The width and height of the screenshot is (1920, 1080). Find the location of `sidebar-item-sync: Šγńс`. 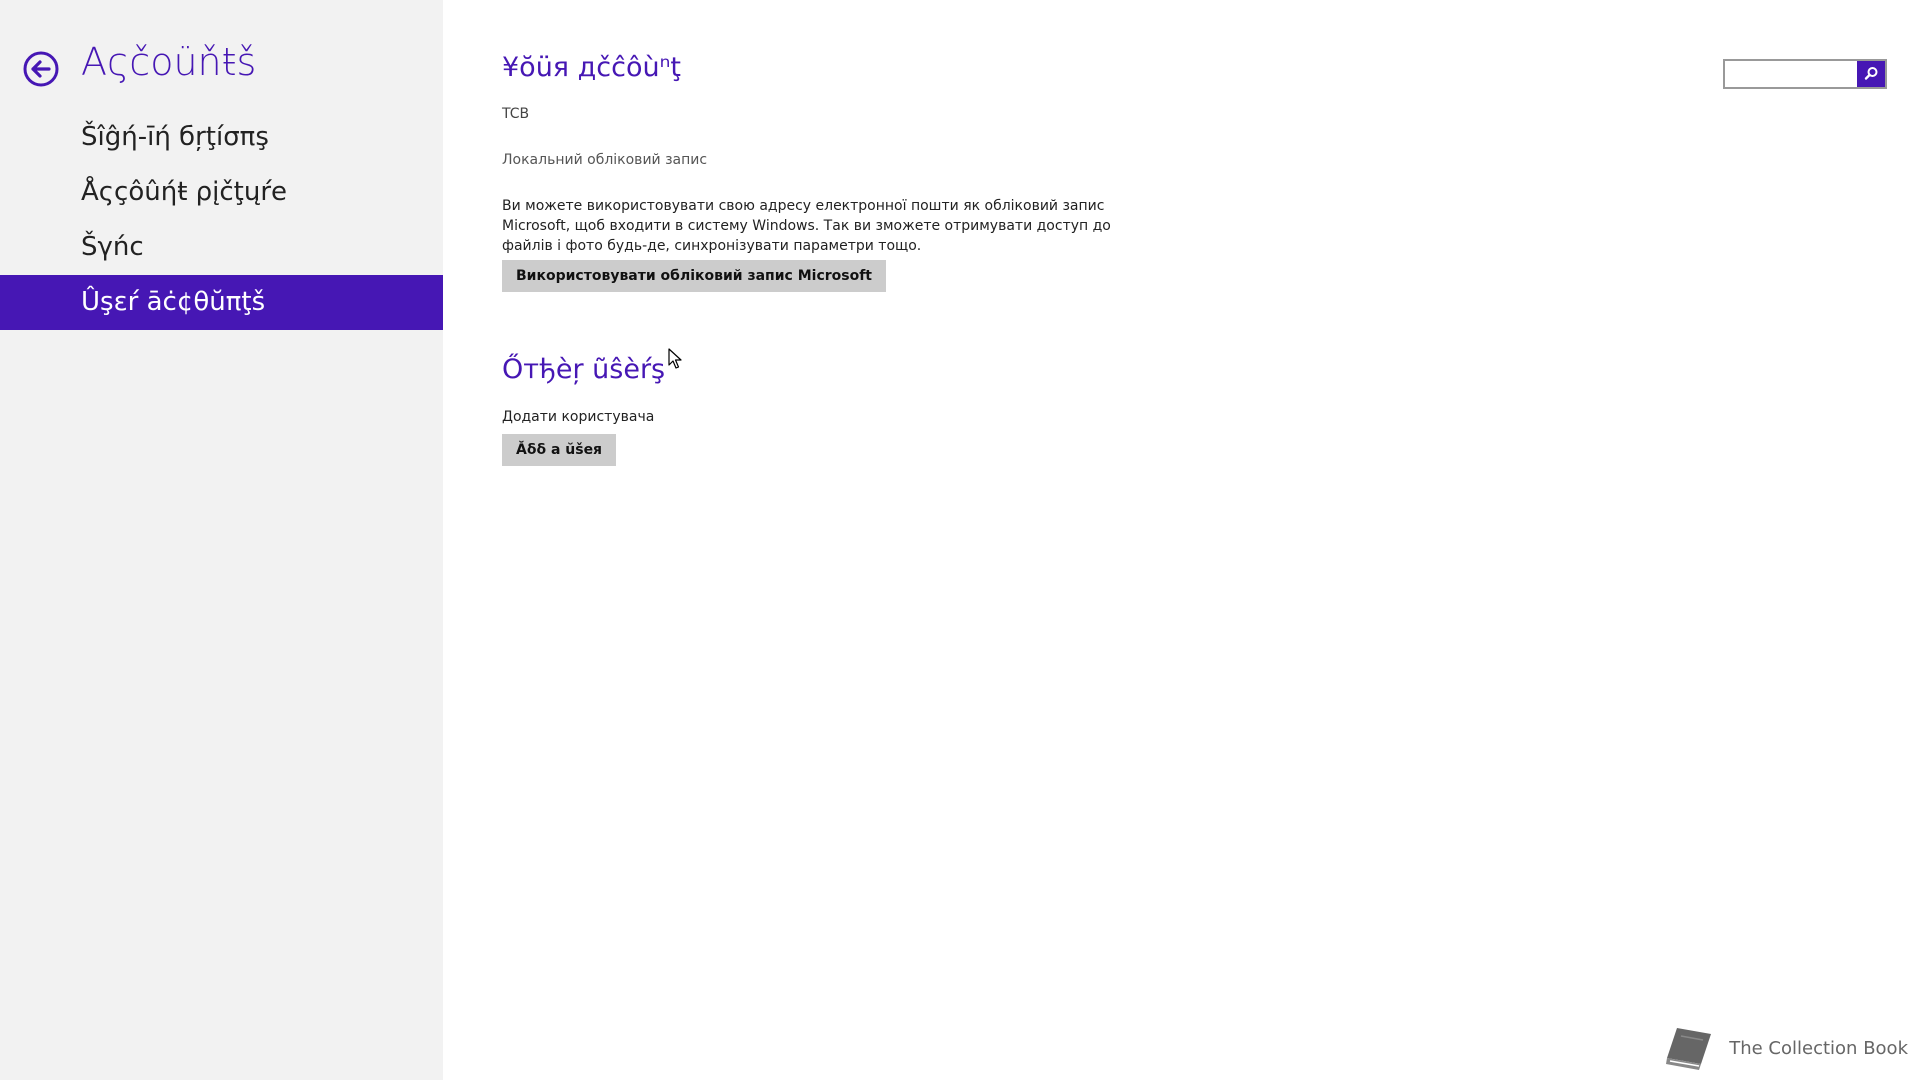

sidebar-item-sync: Šγńс is located at coordinates (221, 247).